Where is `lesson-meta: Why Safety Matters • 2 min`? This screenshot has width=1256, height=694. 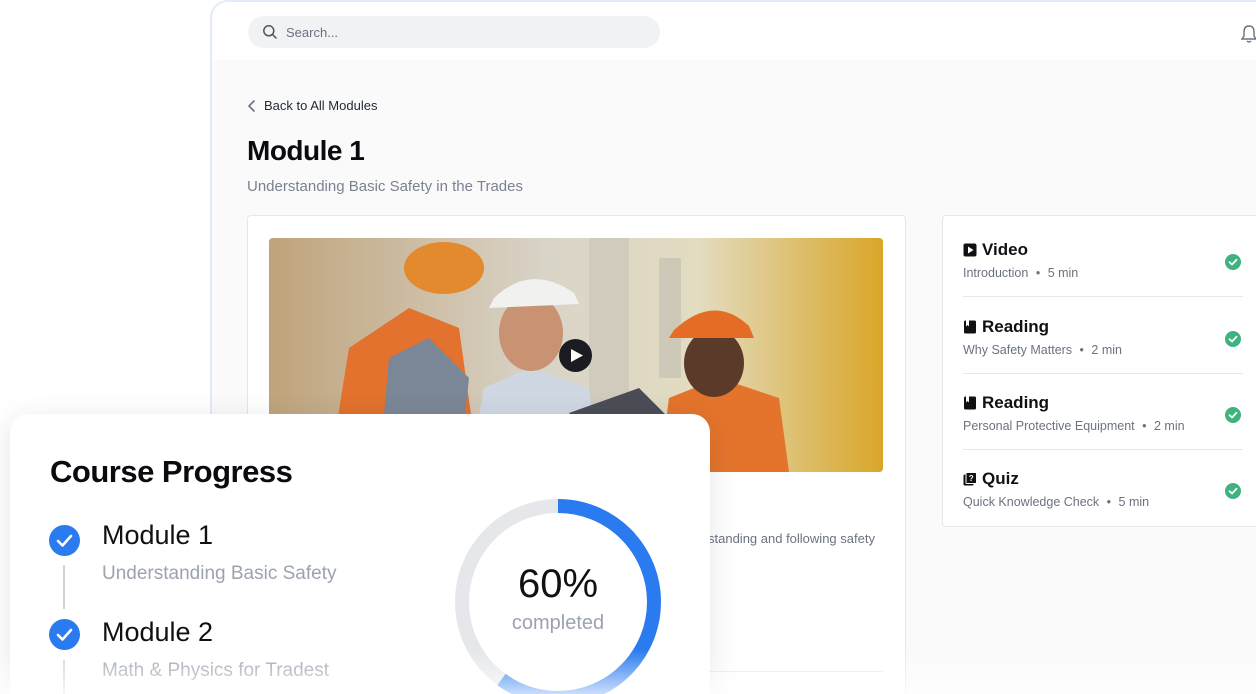
lesson-meta: Why Safety Matters • 2 min is located at coordinates (1042, 350).